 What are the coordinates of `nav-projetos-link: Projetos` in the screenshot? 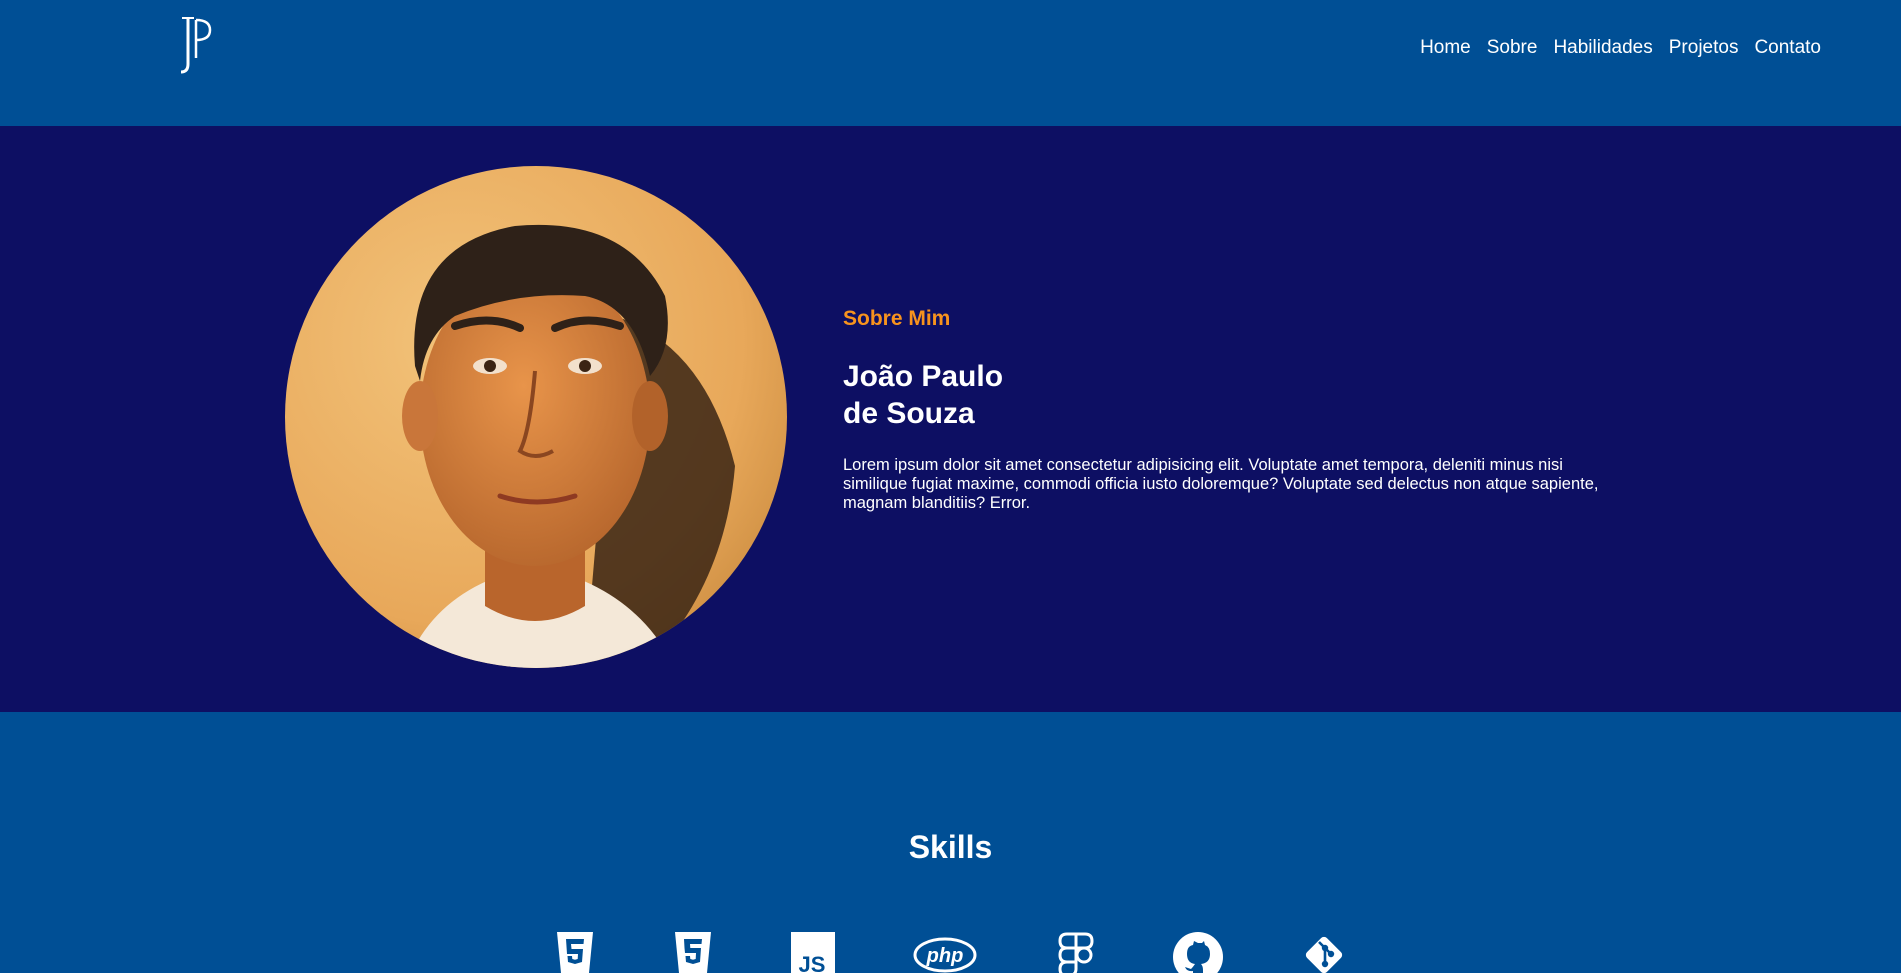 It's located at (1704, 48).